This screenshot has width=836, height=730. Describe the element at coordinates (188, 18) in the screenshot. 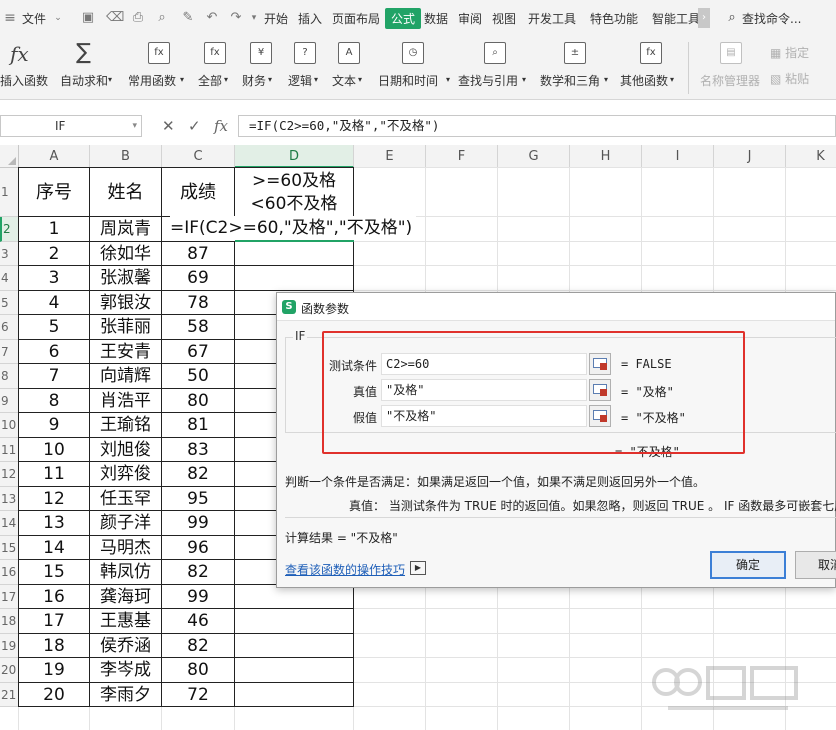

I see `format-painter-icon: ✎` at that location.